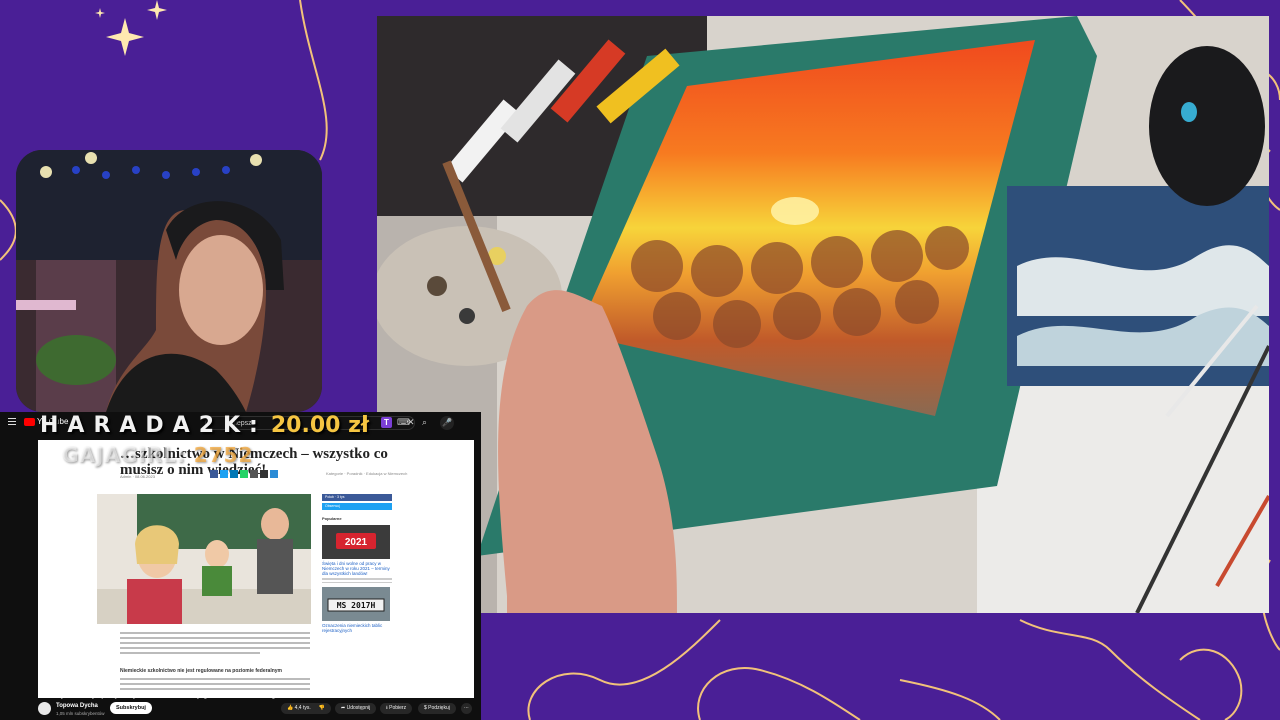 The image size is (1280, 720). What do you see at coordinates (466, 708) in the screenshot?
I see `more-actions-button: ⋯` at bounding box center [466, 708].